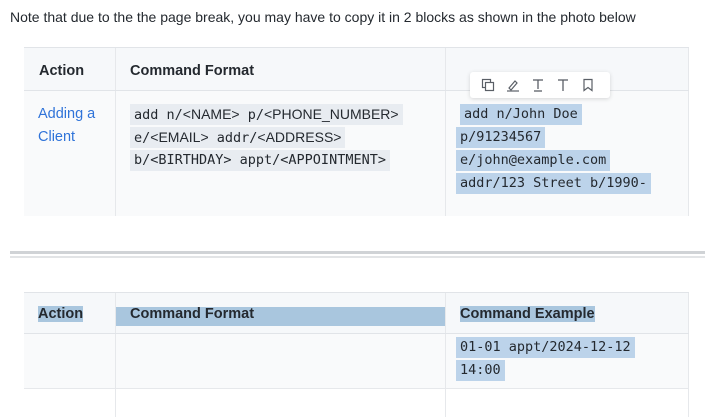 The image size is (715, 417). I want to click on bookmark-icon, so click(588, 85).